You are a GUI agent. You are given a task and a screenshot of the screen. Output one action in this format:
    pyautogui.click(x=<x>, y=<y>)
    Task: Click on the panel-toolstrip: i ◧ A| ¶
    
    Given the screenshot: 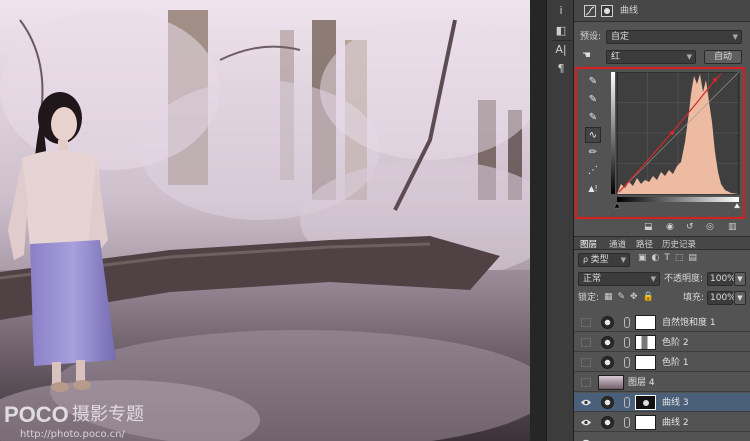 What is the action you would take?
    pyautogui.click(x=560, y=220)
    